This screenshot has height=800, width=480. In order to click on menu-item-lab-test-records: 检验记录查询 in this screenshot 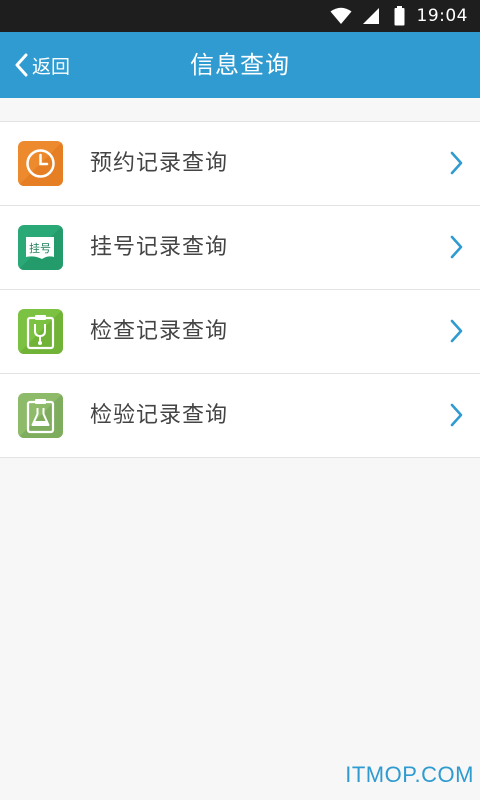, I will do `click(240, 416)`.